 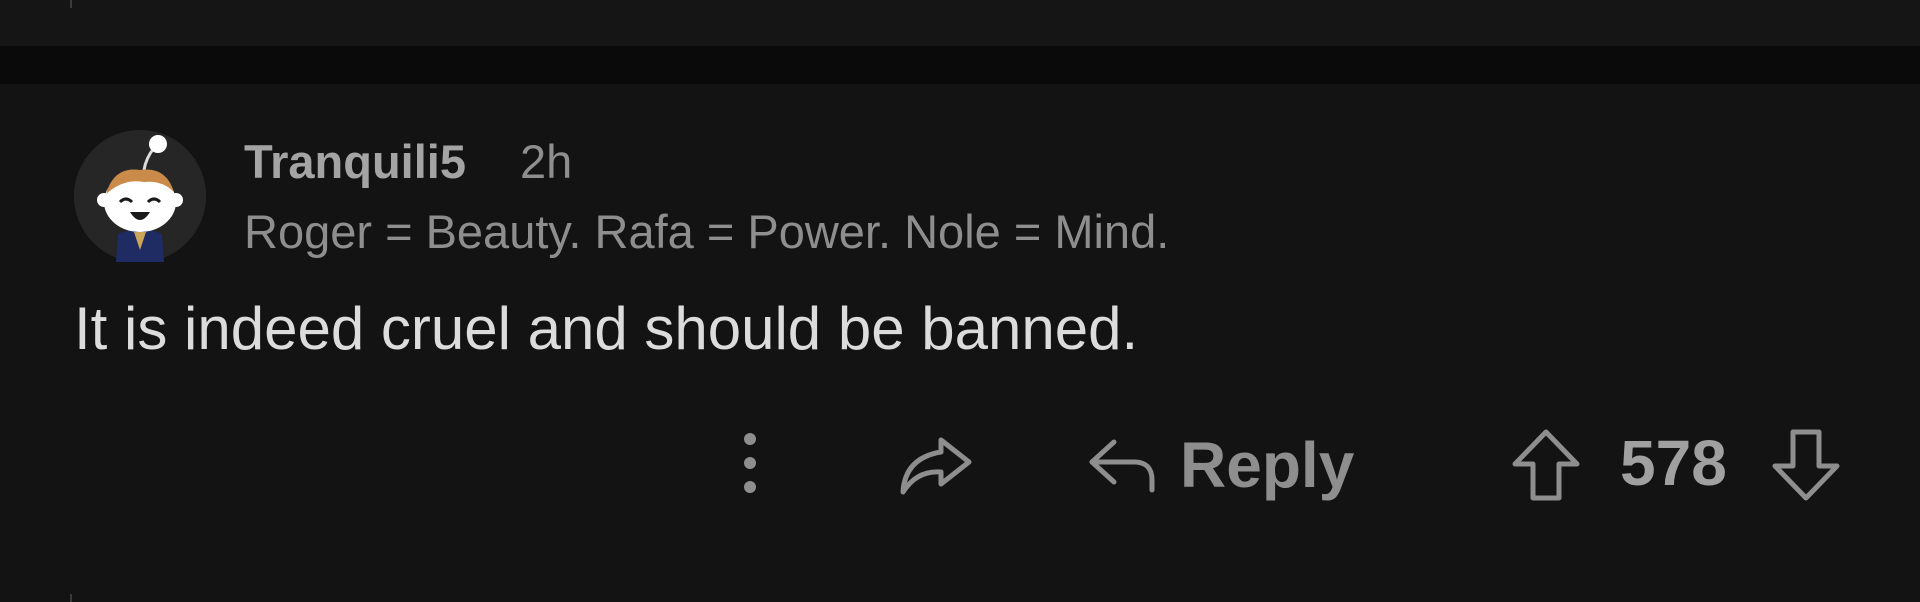 I want to click on share-arrow-icon, so click(x=936, y=466).